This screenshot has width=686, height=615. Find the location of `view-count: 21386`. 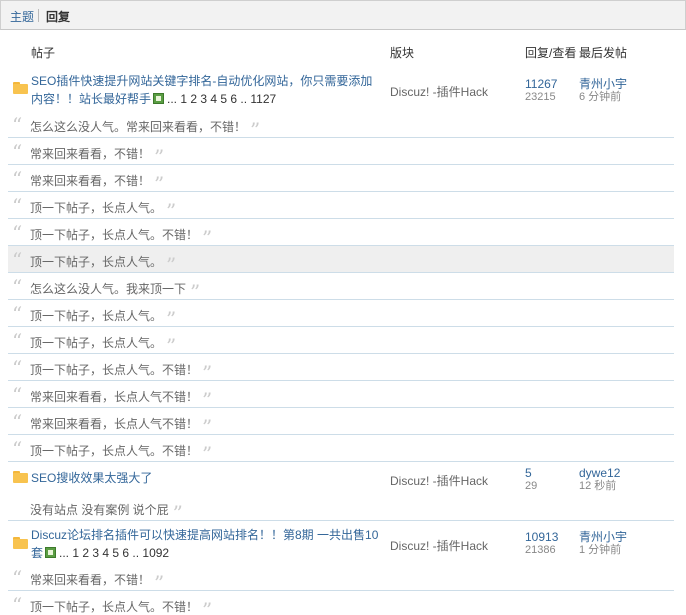

view-count: 21386 is located at coordinates (540, 550).